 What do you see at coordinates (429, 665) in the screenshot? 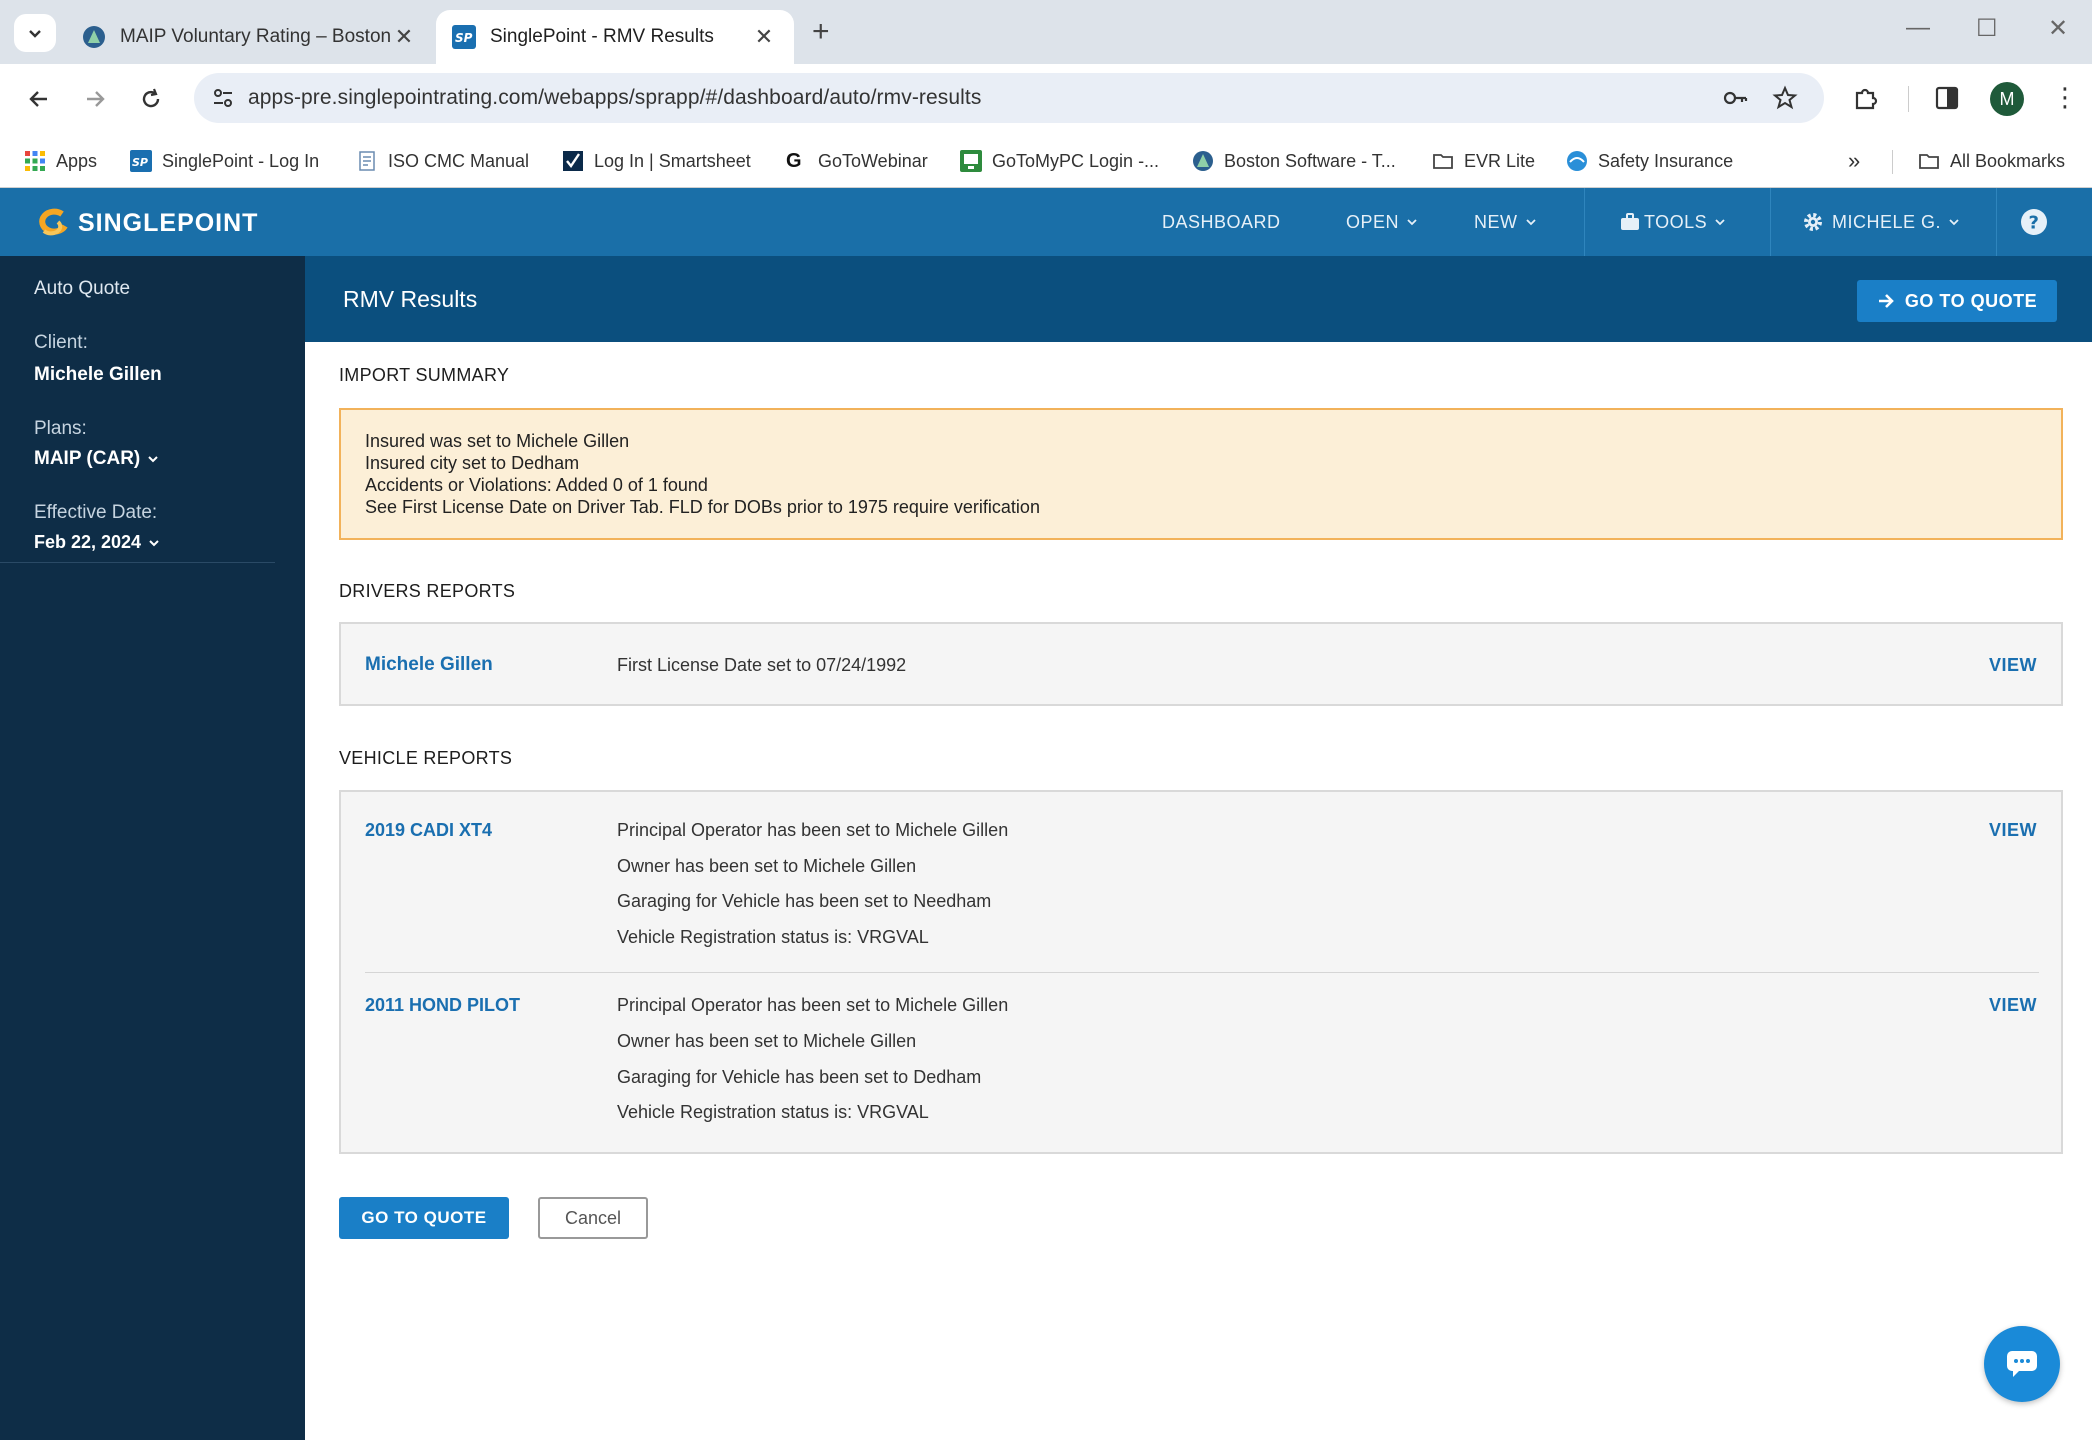
I see `driver-name-link: Michele Gillen` at bounding box center [429, 665].